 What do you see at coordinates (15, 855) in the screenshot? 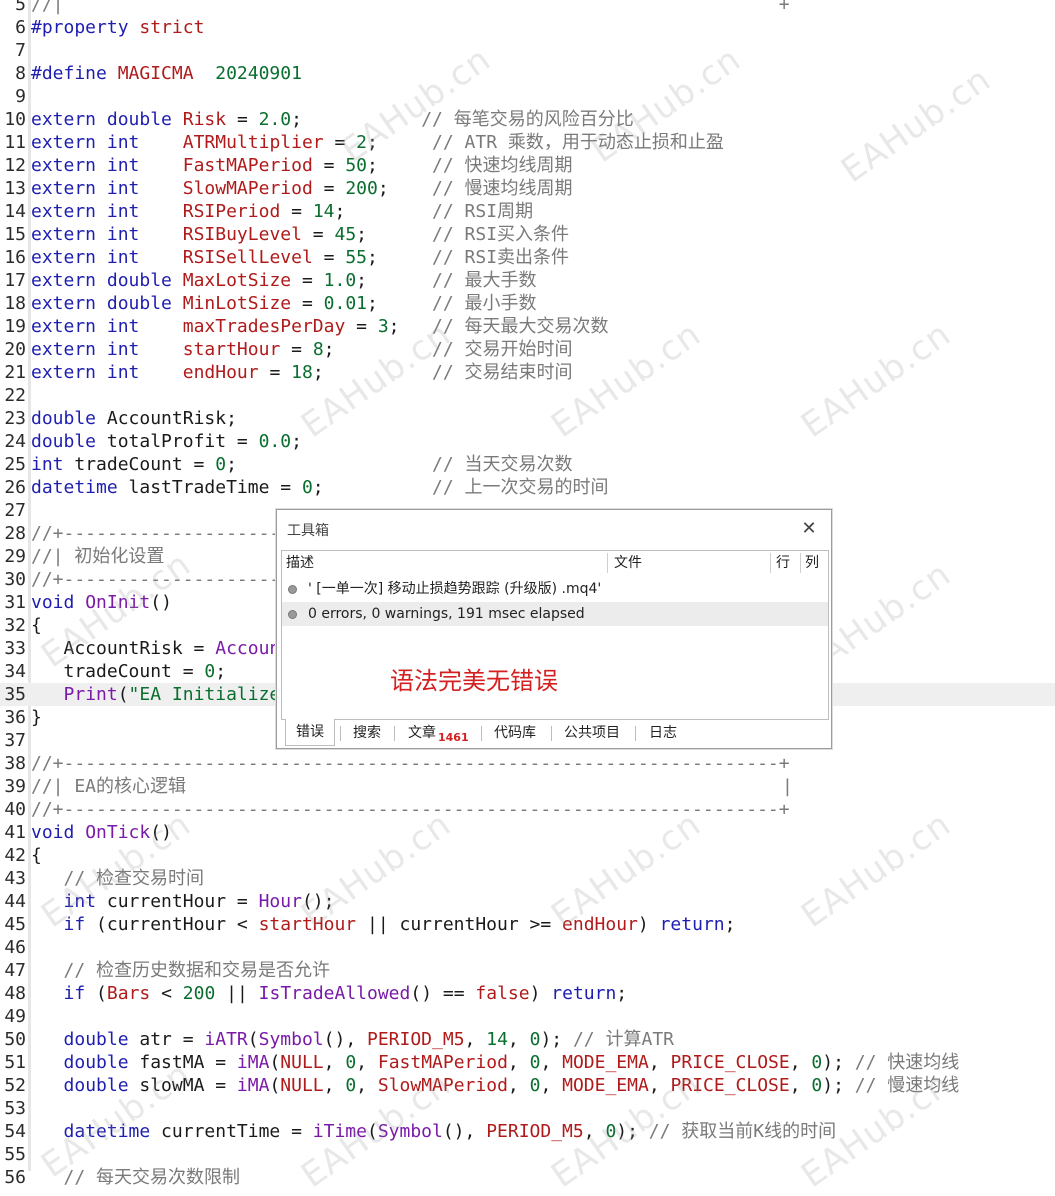
I see `line-number: 42` at bounding box center [15, 855].